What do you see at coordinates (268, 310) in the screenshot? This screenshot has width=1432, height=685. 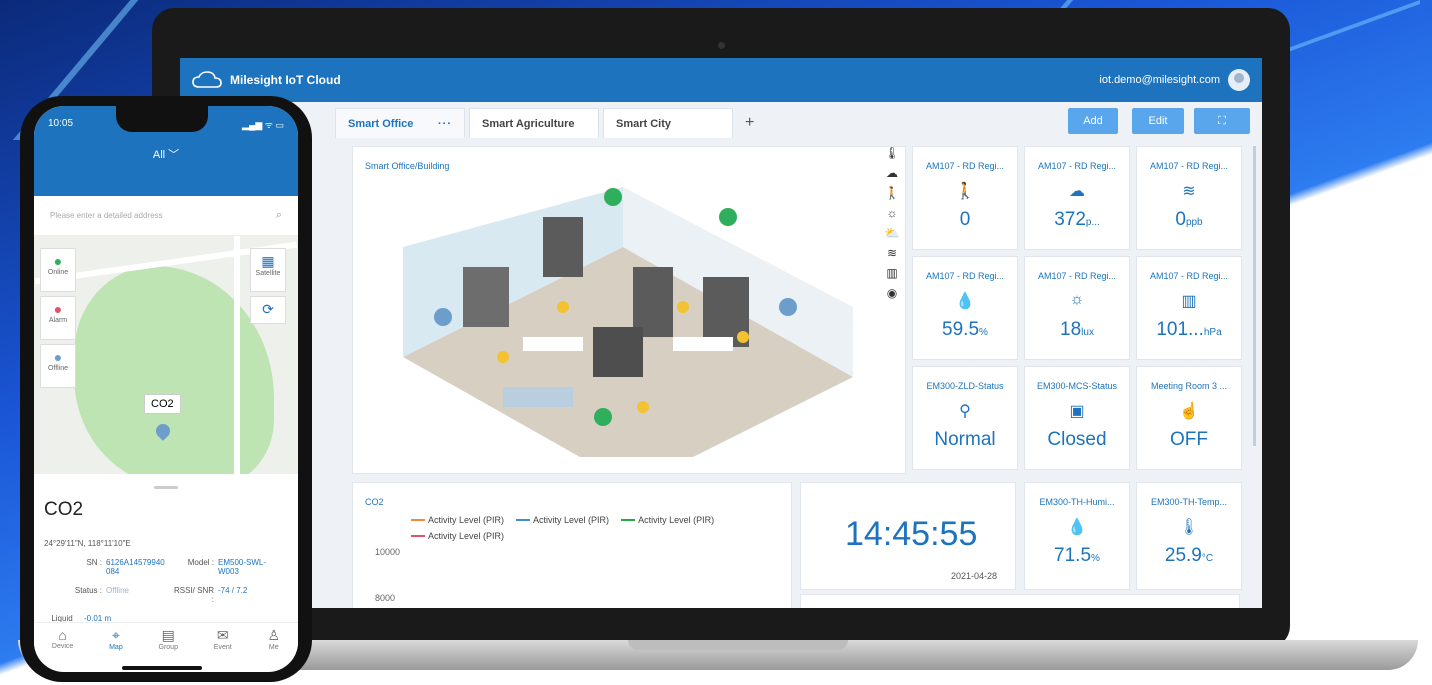 I see `refresh-button: ⟳` at bounding box center [268, 310].